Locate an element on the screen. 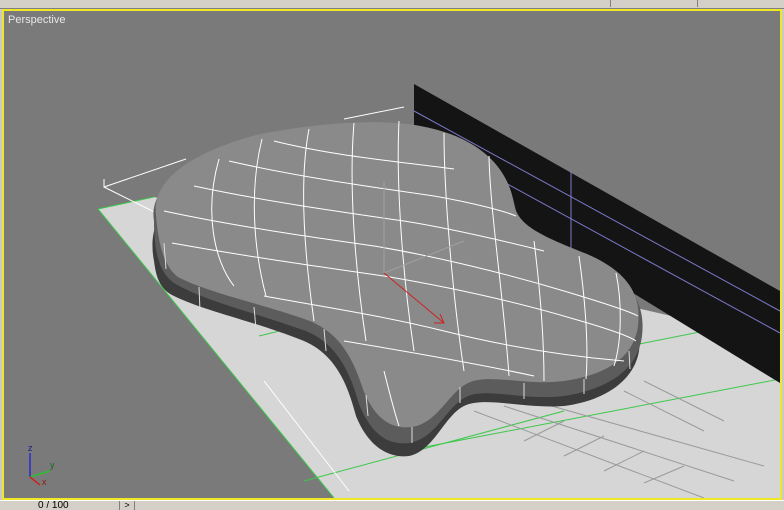 The width and height of the screenshot is (784, 510). axis-tripod: z y x is located at coordinates (41, 464).